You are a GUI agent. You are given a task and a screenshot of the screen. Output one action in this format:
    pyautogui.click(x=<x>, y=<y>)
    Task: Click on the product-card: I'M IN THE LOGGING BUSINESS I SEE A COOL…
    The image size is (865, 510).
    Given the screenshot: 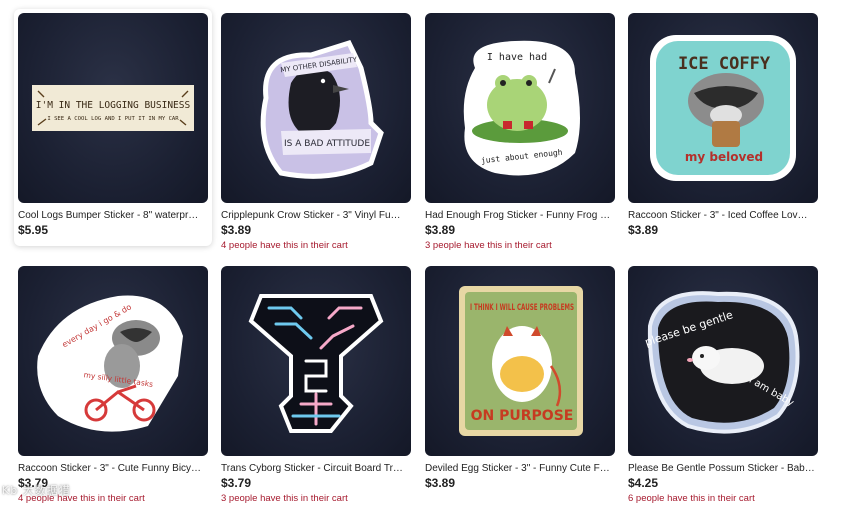 What is the action you would take?
    pyautogui.click(x=113, y=127)
    